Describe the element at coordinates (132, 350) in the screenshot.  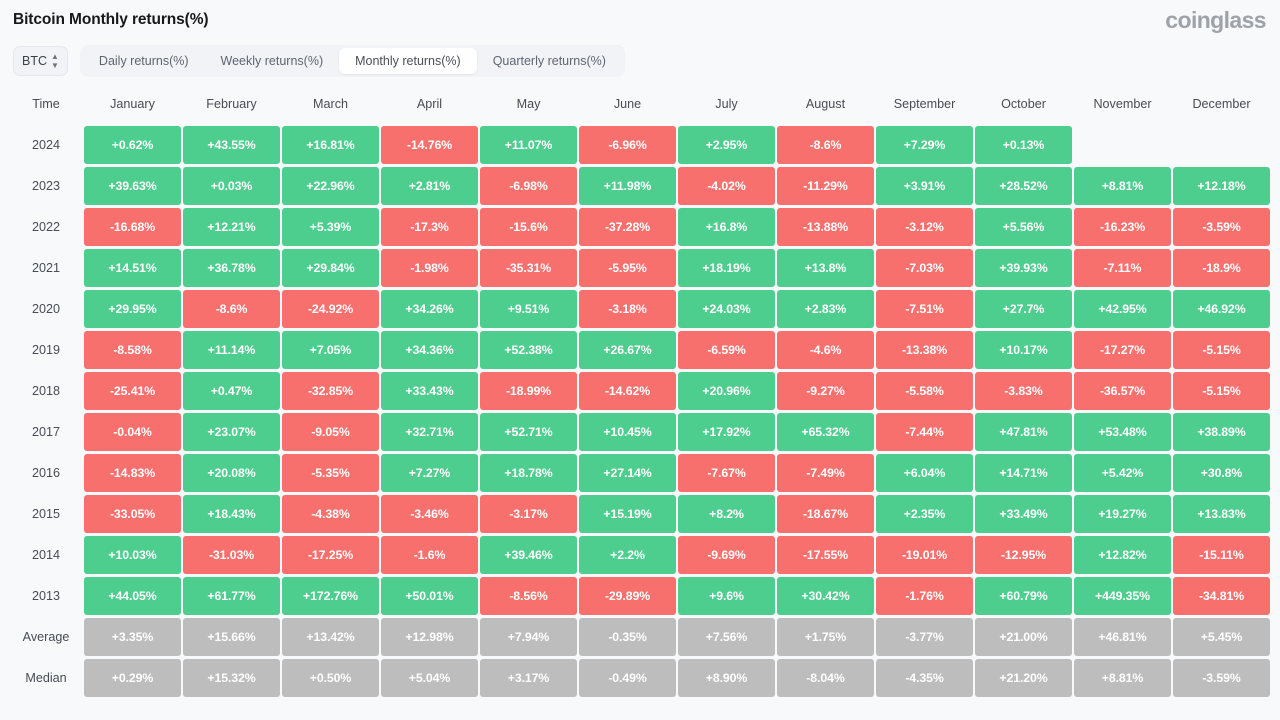
I see `return-cell: -8.58%` at that location.